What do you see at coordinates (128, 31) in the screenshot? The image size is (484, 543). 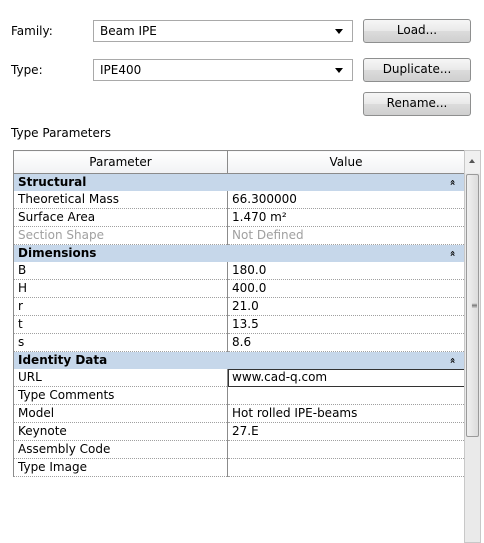 I see `family-value: Beam IPE` at bounding box center [128, 31].